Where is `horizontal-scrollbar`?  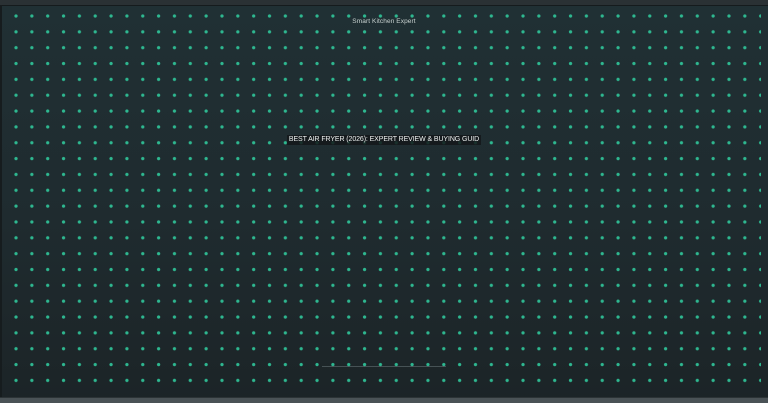
horizontal-scrollbar is located at coordinates (384, 400).